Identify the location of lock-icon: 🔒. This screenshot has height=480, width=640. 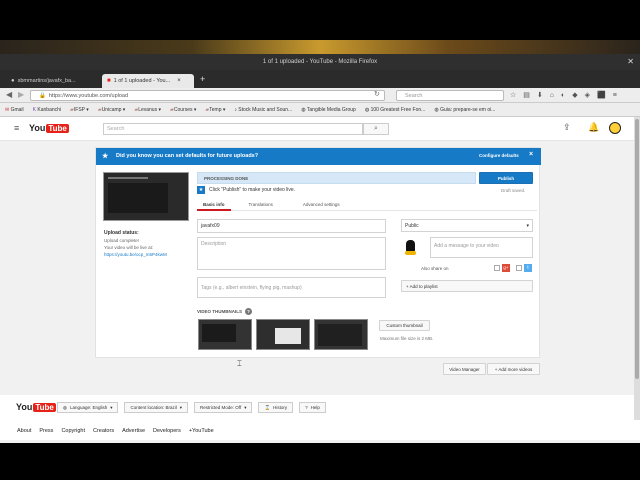
(42, 95).